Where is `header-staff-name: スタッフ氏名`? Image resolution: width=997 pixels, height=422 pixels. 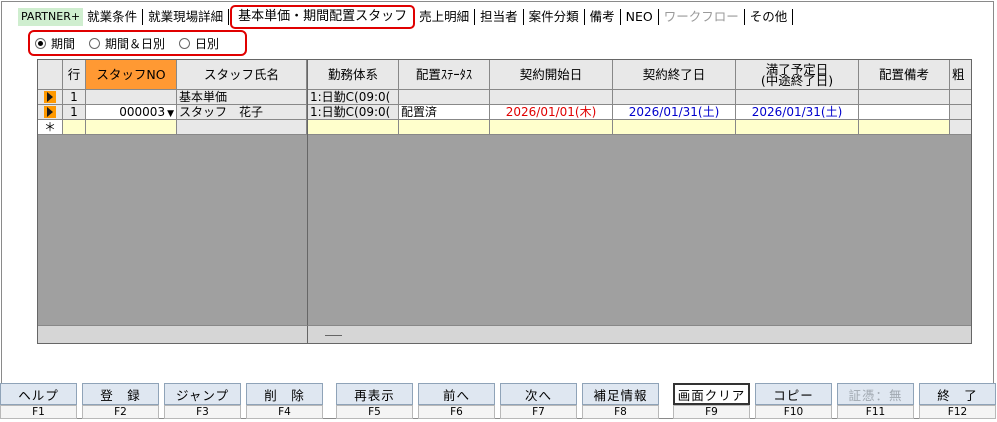
header-staff-name: スタッフ氏名 is located at coordinates (242, 75).